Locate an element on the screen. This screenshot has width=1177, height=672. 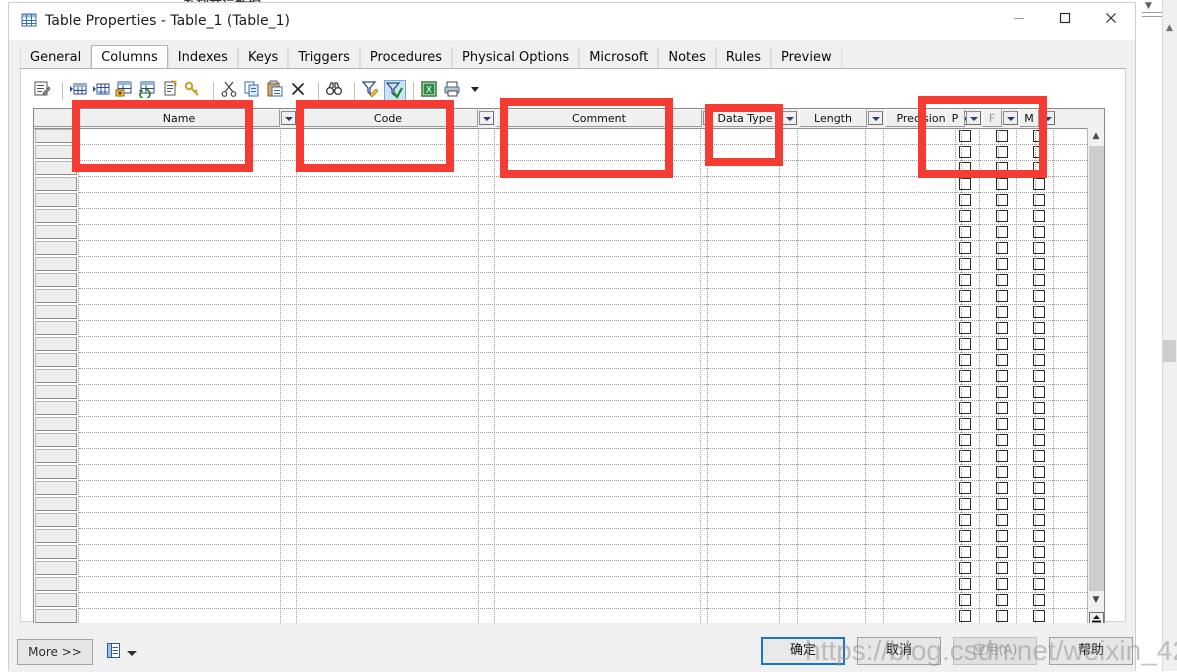
print-icon is located at coordinates (454, 91).